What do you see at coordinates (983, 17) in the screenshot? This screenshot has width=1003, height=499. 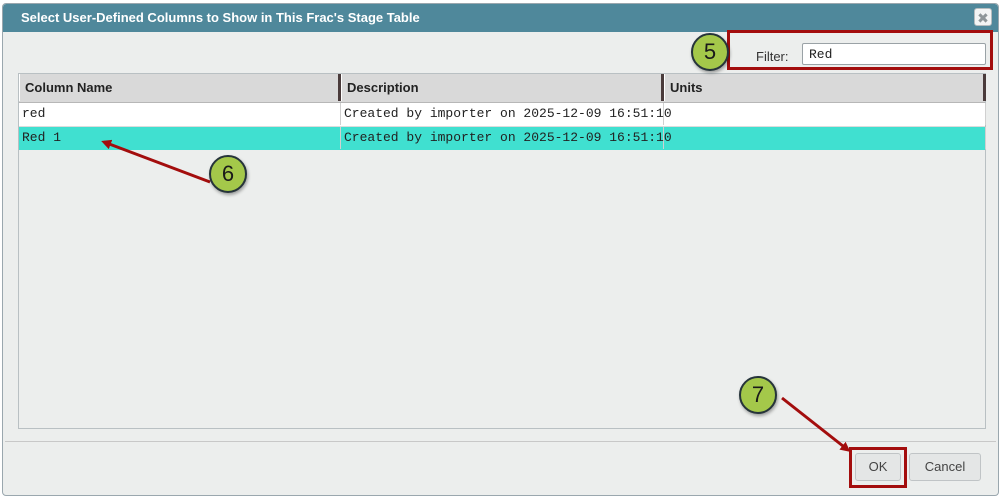 I see `close-icon: ✖` at bounding box center [983, 17].